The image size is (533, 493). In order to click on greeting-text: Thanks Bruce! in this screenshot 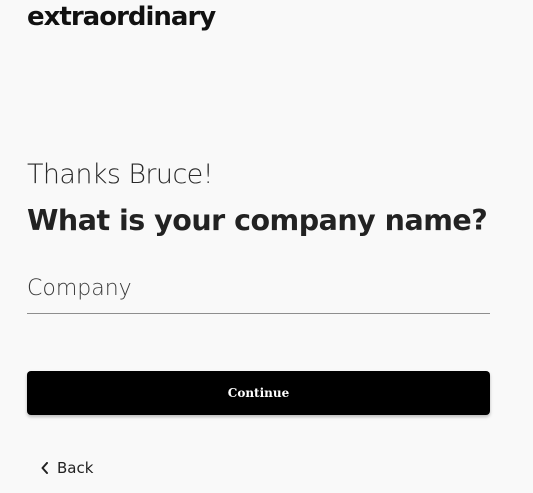, I will do `click(120, 174)`.